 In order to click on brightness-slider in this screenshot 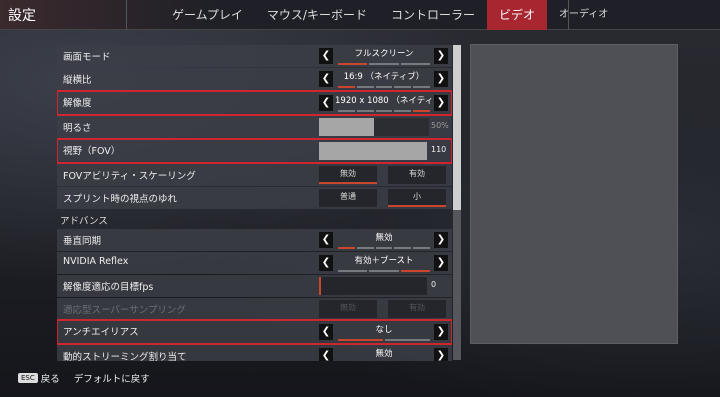, I will do `click(374, 127)`.